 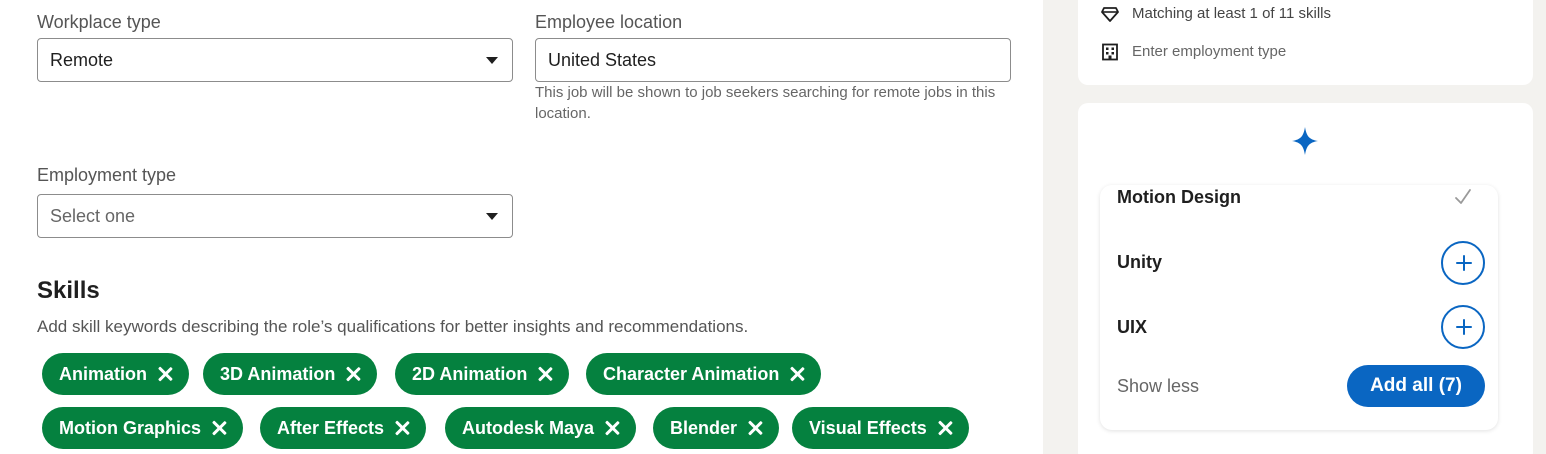 What do you see at coordinates (1179, 197) in the screenshot?
I see `suggested-skill-name: Motion Design` at bounding box center [1179, 197].